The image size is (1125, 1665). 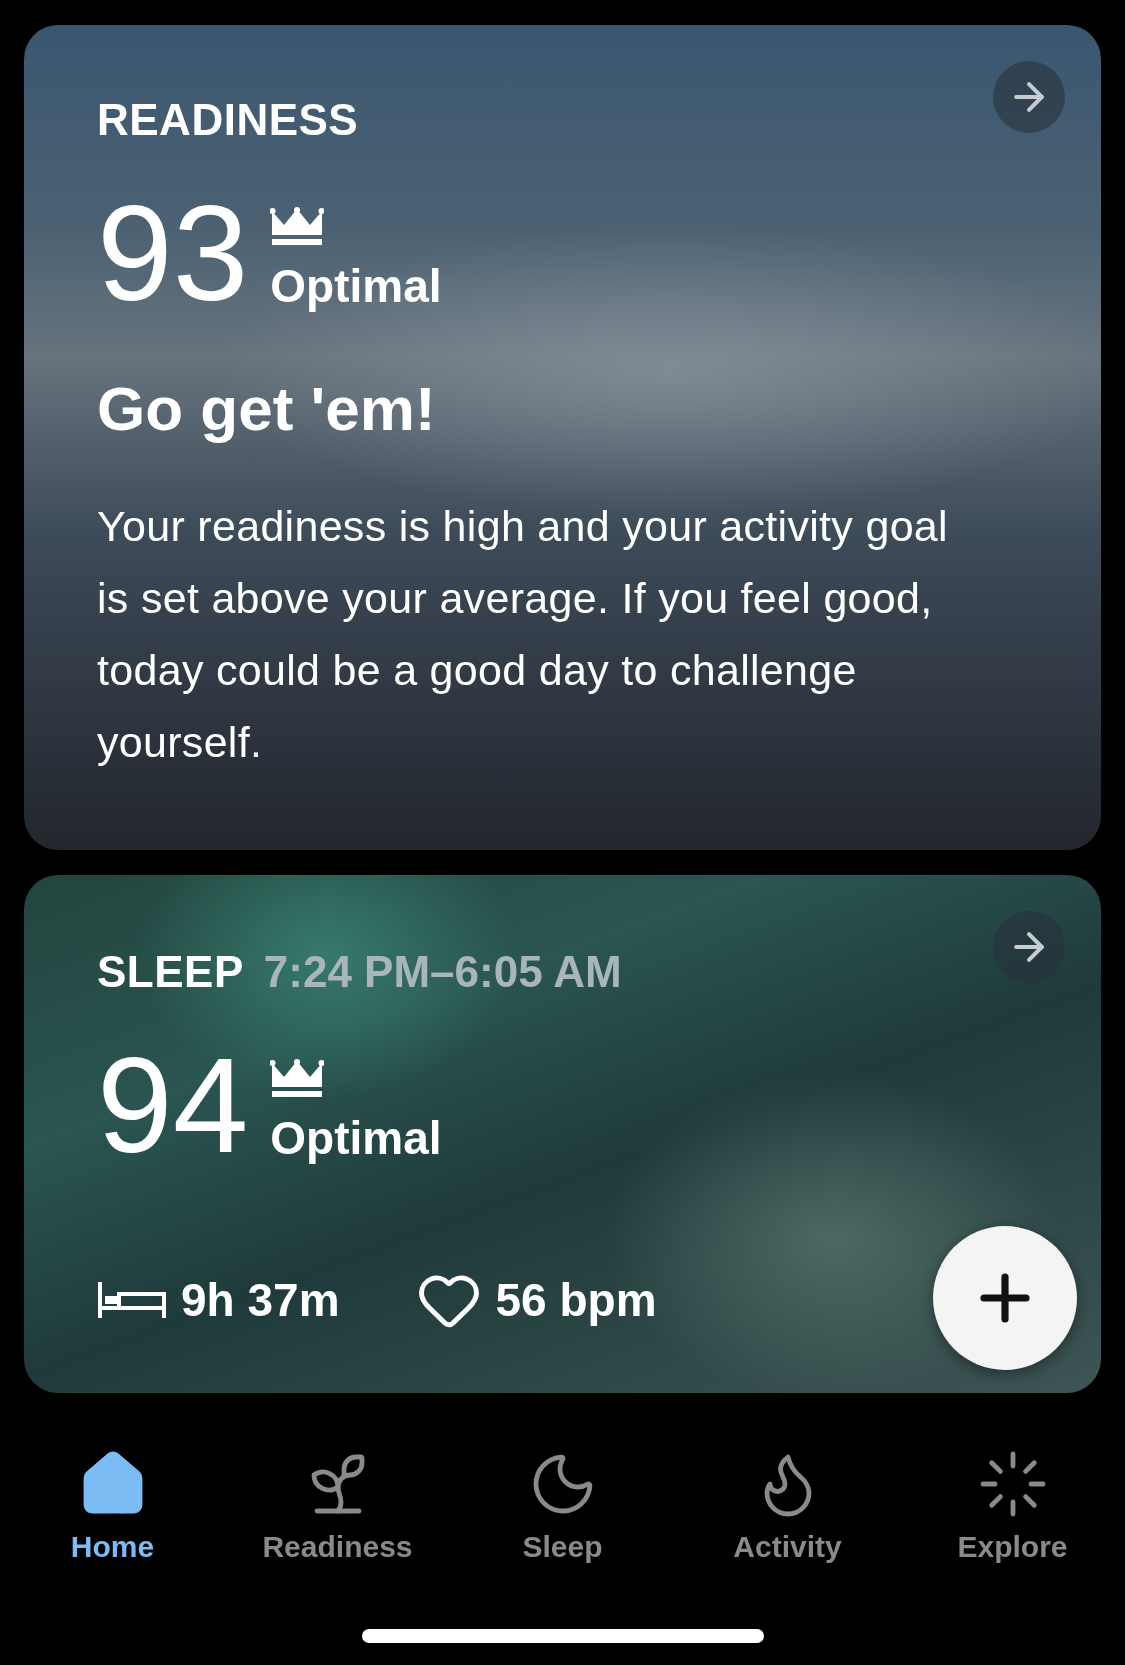 What do you see at coordinates (337, 1506) in the screenshot?
I see `nav-tab: Readiness` at bounding box center [337, 1506].